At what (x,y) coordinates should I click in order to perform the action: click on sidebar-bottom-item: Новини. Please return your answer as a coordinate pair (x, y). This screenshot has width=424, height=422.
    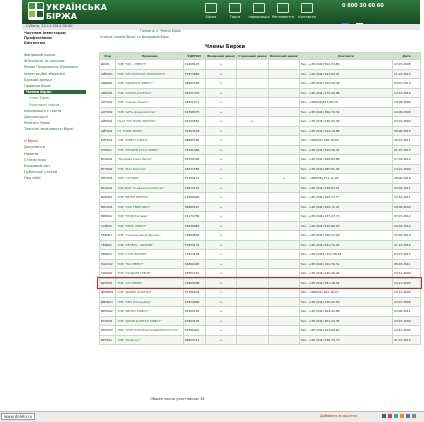
    Looking at the image, I should click on (55, 154).